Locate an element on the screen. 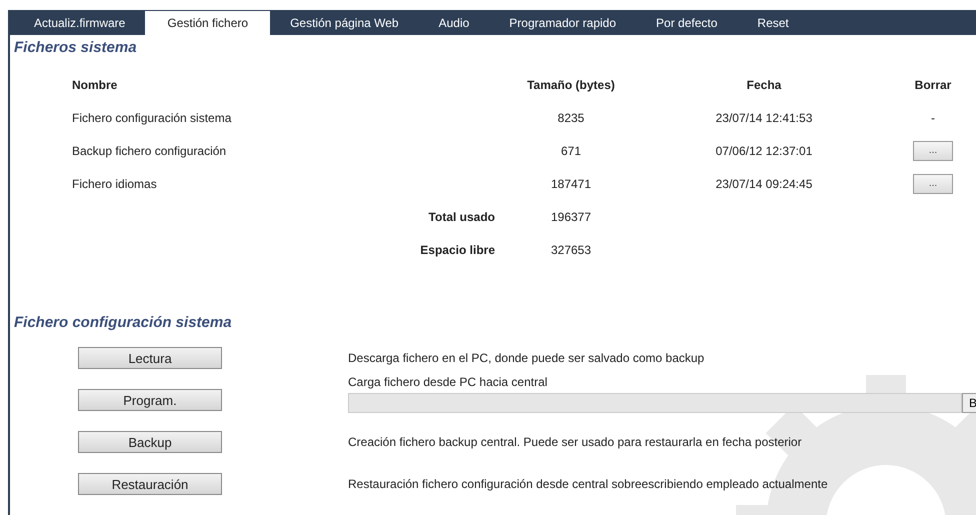  action-description: Restauración fichero configuración desde central sobreescribiendo empleado actualmente is located at coordinates (588, 484).